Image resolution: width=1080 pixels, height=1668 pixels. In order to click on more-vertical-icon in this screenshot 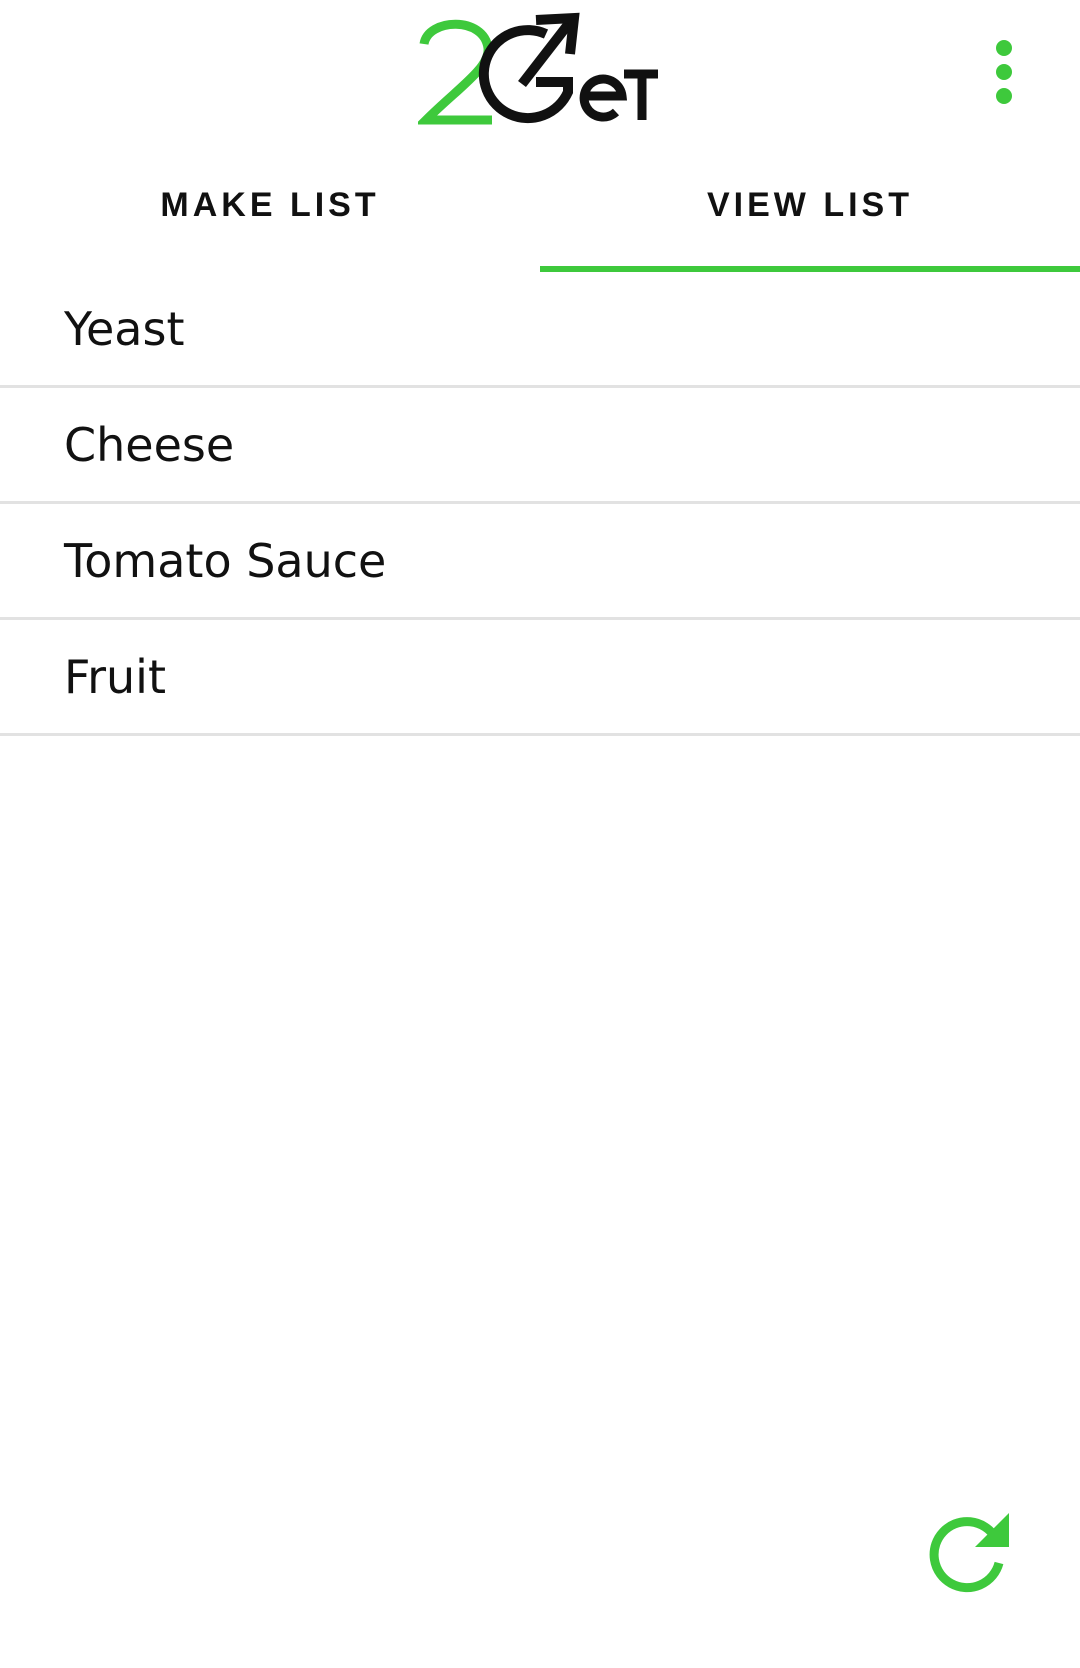, I will do `click(1004, 72)`.